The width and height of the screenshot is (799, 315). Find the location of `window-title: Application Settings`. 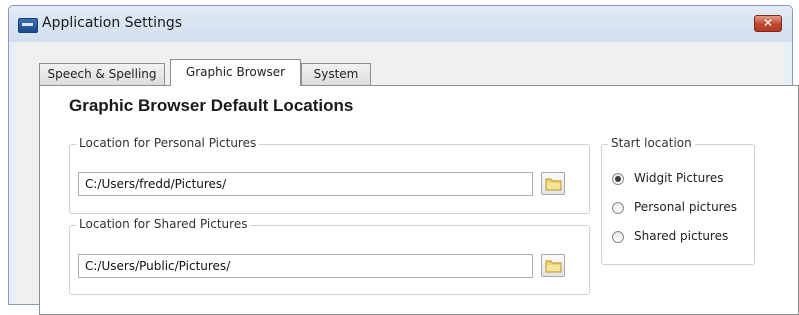

window-title: Application Settings is located at coordinates (112, 23).